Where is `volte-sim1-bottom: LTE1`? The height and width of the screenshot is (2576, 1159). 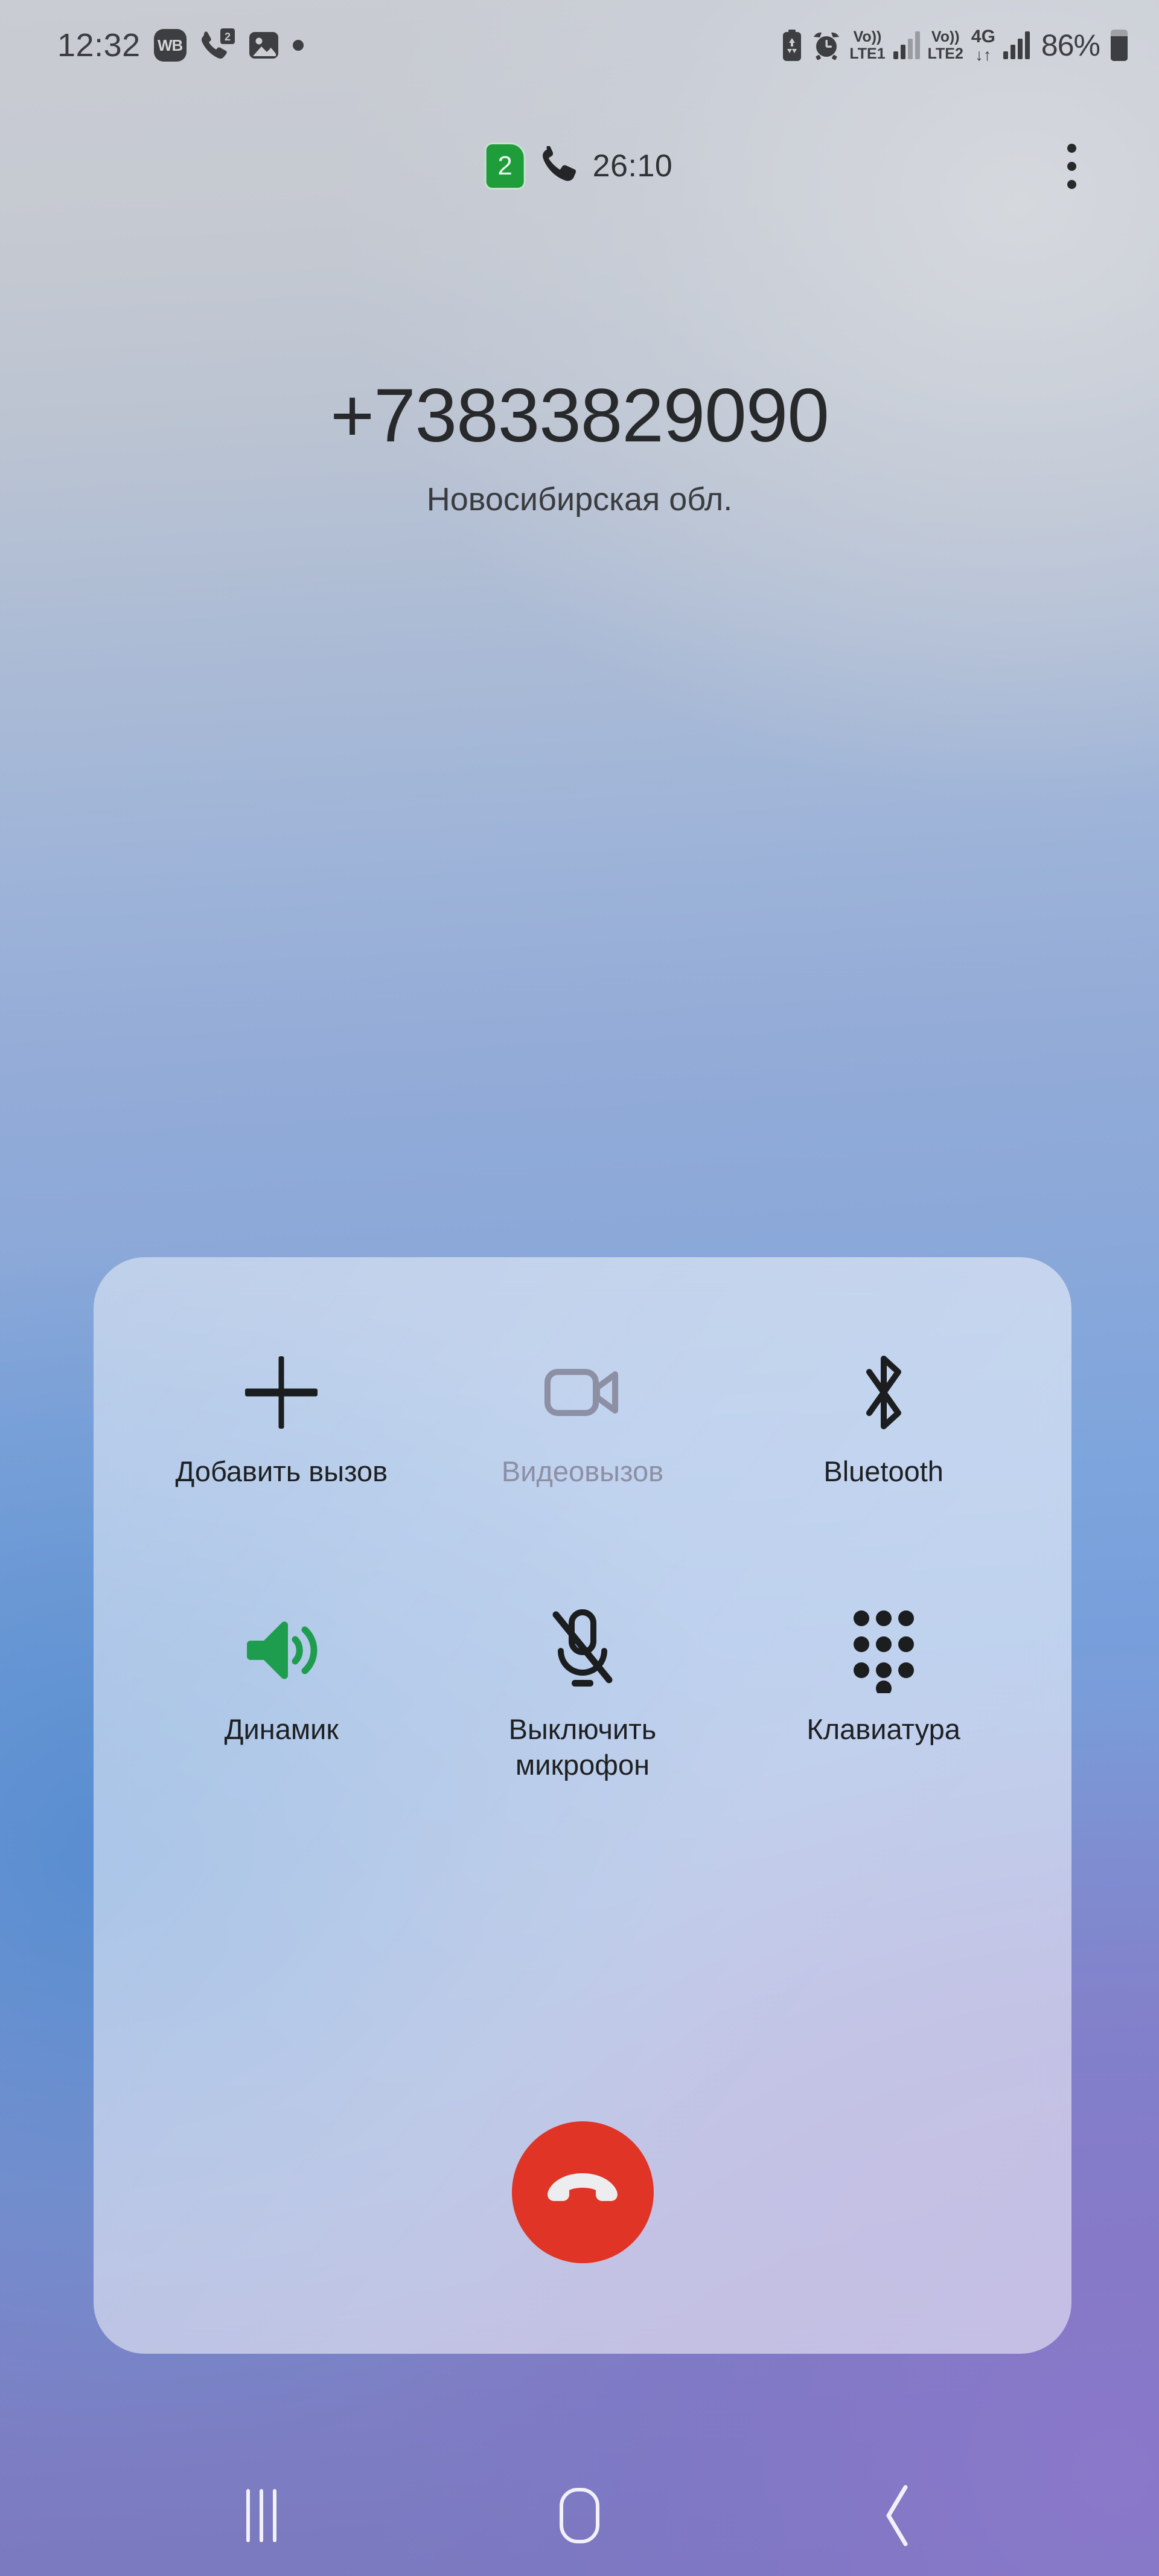 volte-sim1-bottom: LTE1 is located at coordinates (867, 53).